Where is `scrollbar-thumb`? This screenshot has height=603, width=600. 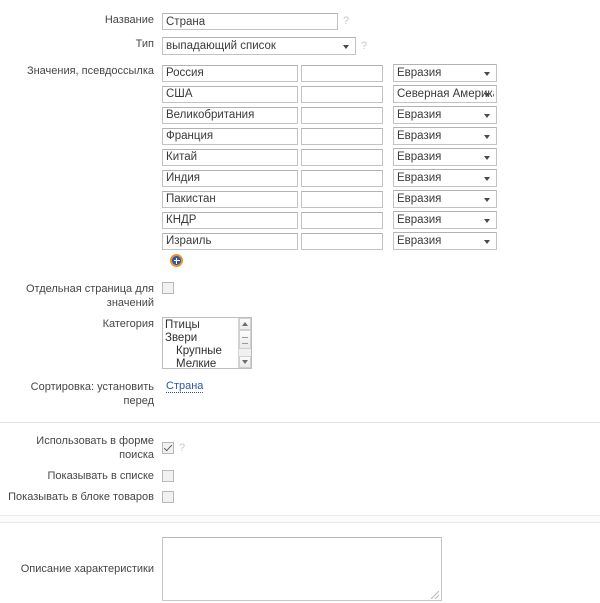
scrollbar-thumb is located at coordinates (245, 339).